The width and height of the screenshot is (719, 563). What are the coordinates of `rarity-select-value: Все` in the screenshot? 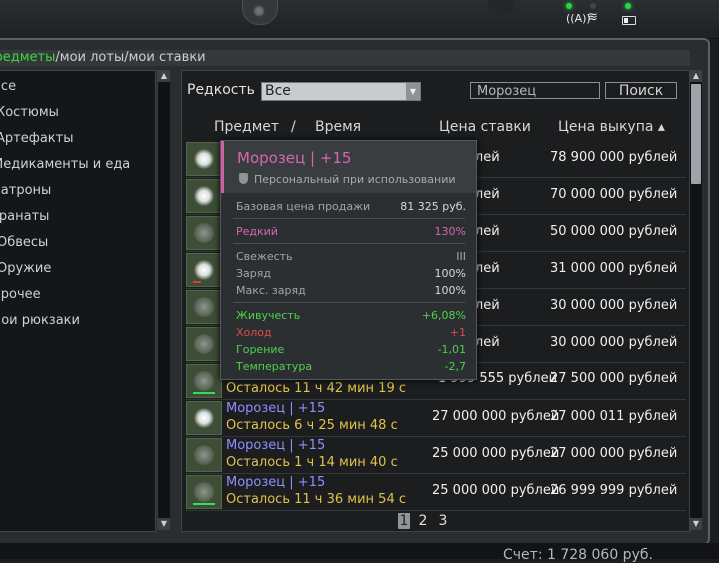 It's located at (278, 91).